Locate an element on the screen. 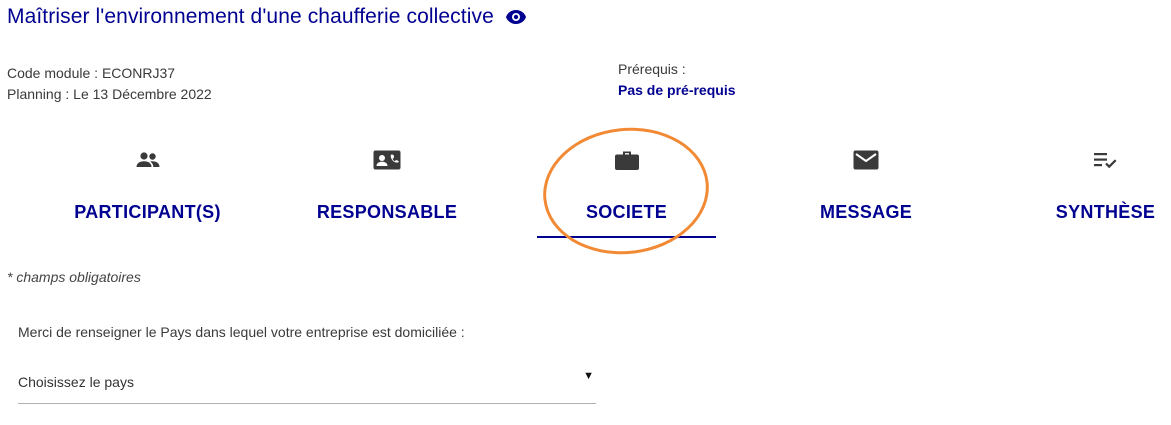 The width and height of the screenshot is (1171, 425). tab-label: SOCIETE is located at coordinates (626, 212).